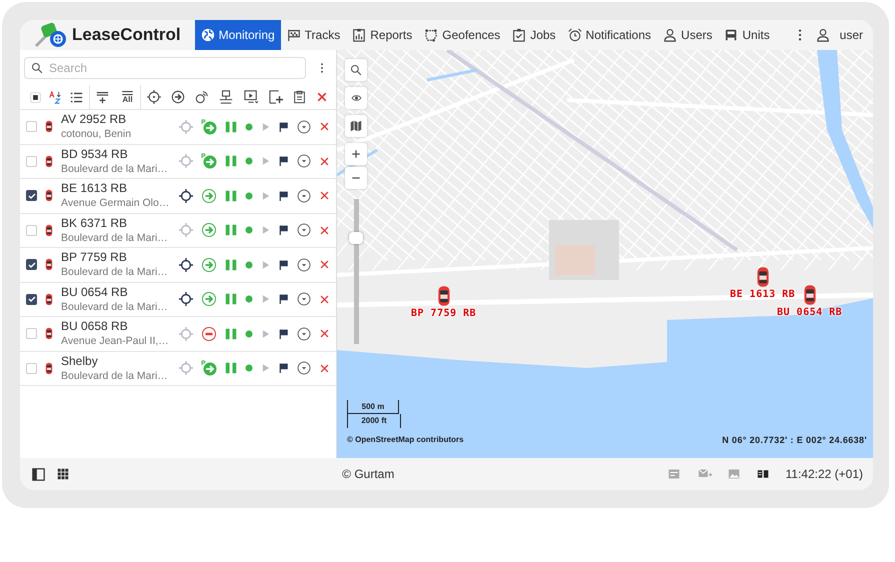  Describe the element at coordinates (38, 474) in the screenshot. I see `toggle-panel-button` at that location.